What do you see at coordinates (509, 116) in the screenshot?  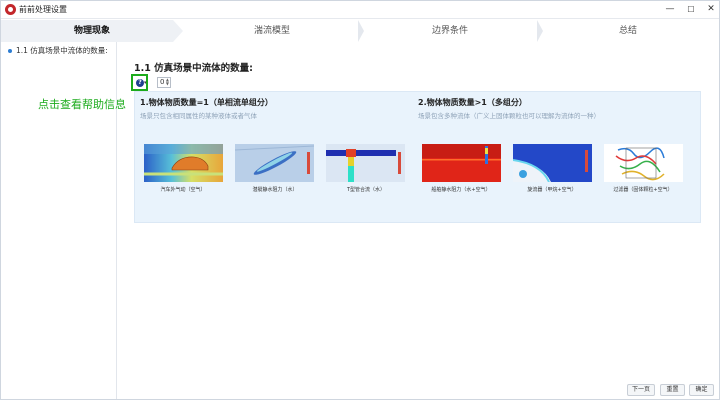 I see `multi-phase-subtitle: 场景包含多种流体（广义上固体颗粒也可以理解为流体的一种）` at bounding box center [509, 116].